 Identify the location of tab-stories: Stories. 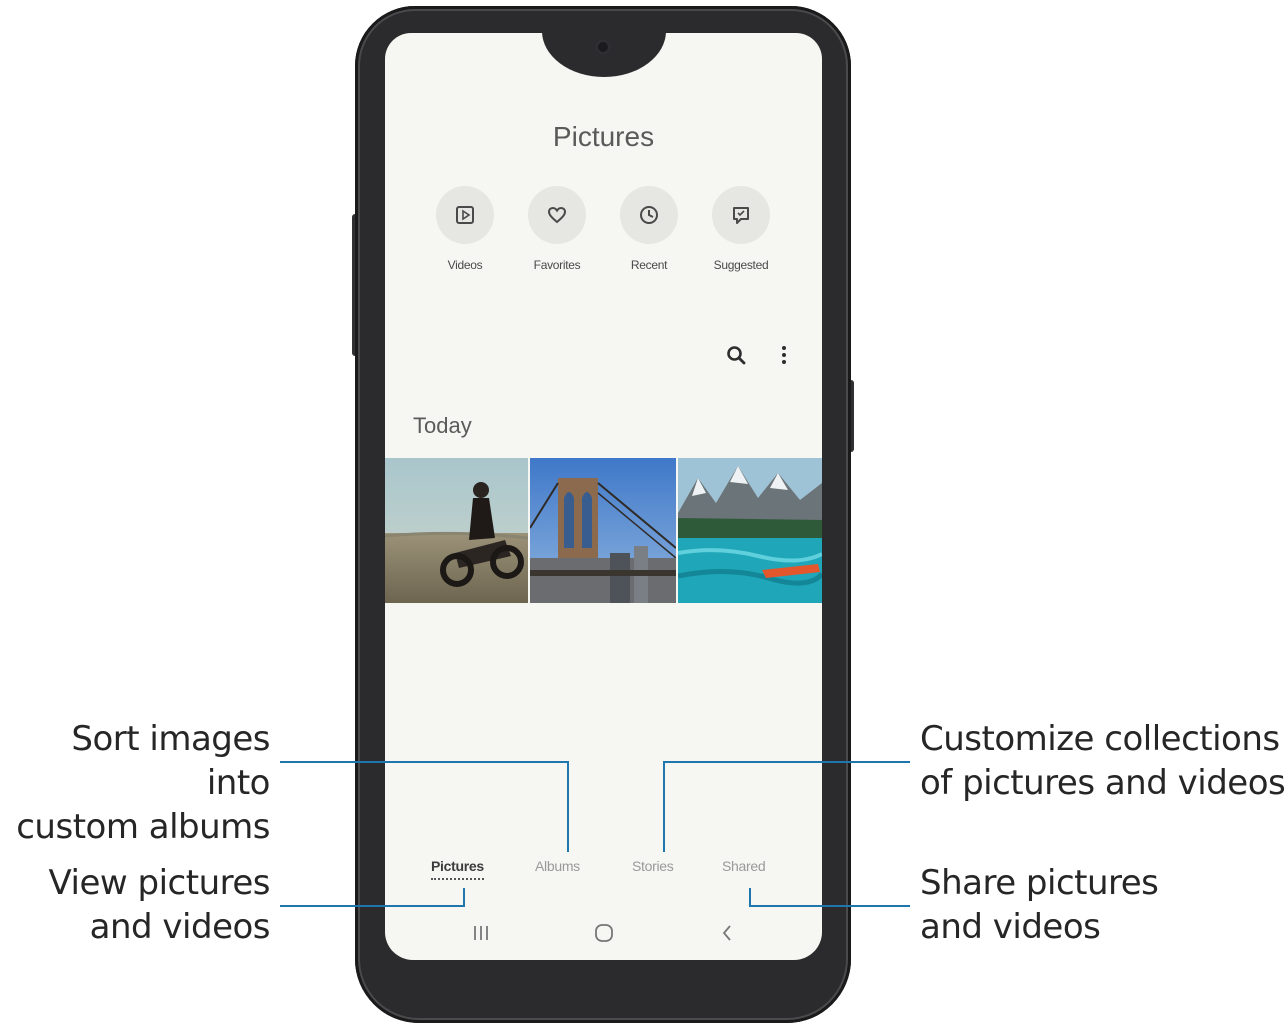
(653, 866).